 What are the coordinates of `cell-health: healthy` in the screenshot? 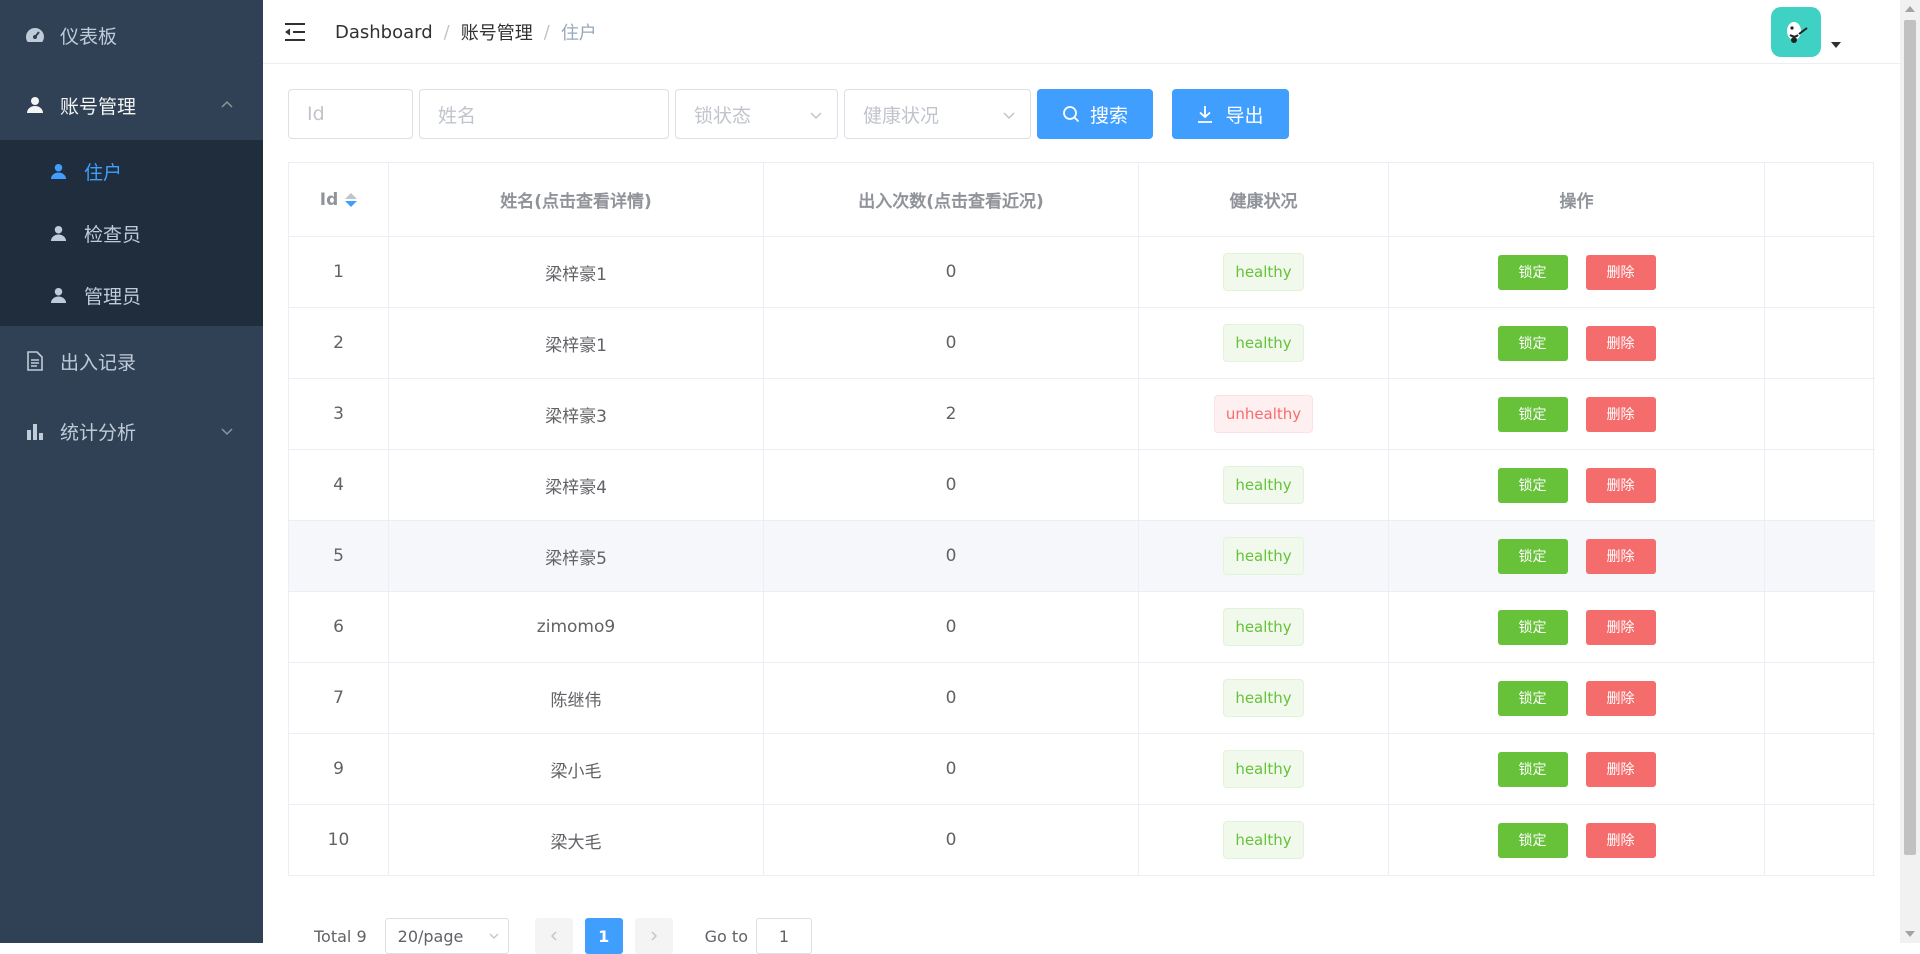 It's located at (1264, 272).